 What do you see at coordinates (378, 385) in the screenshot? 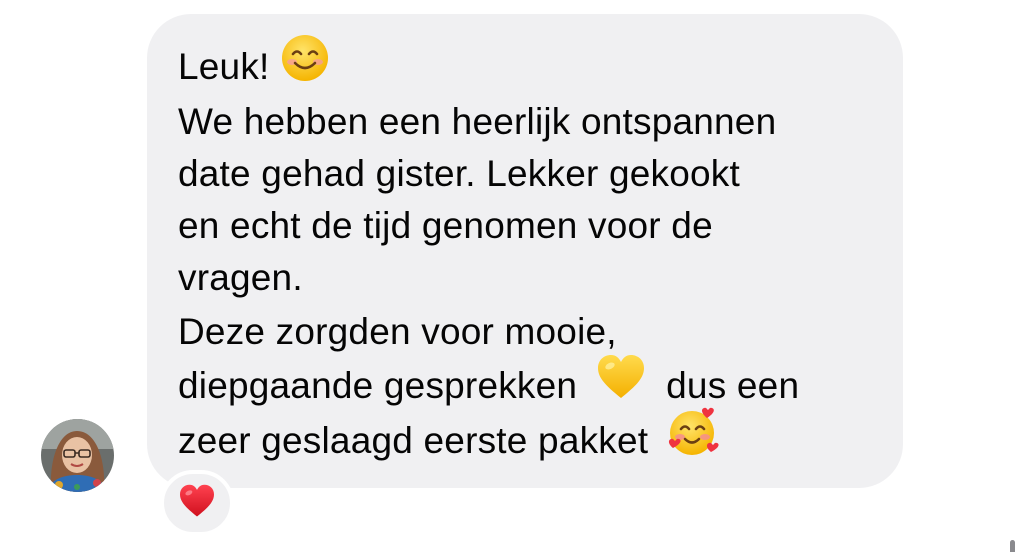
I see `message-text: diepgaande gesprekken` at bounding box center [378, 385].